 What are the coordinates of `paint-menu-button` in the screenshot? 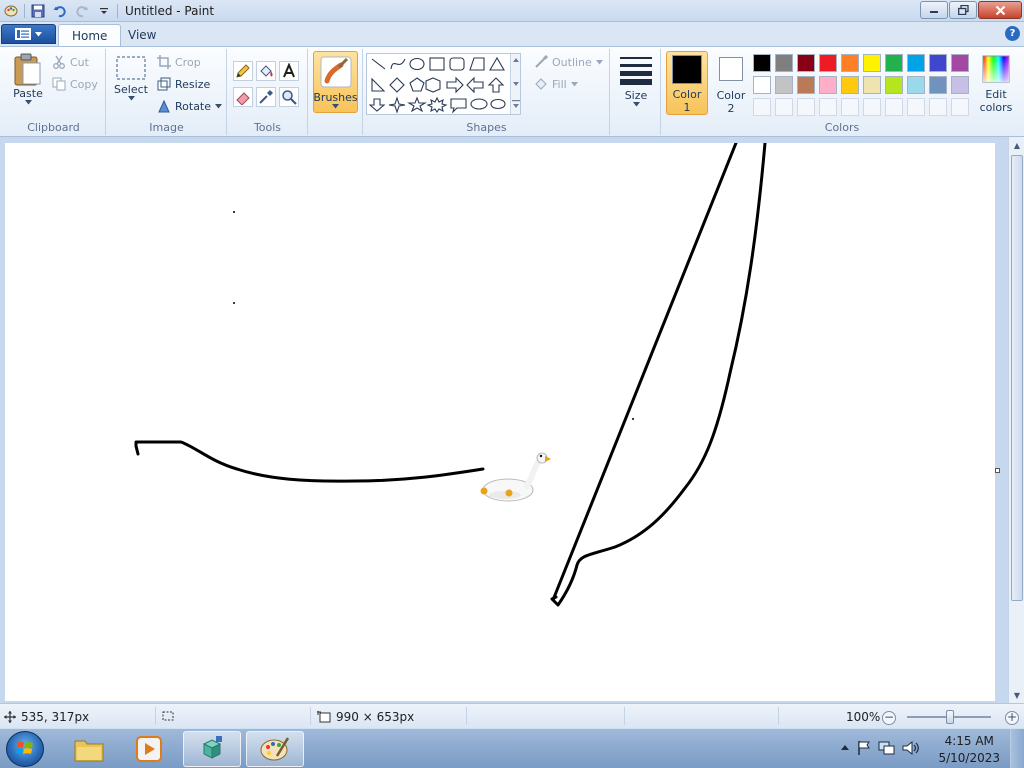 It's located at (28, 34).